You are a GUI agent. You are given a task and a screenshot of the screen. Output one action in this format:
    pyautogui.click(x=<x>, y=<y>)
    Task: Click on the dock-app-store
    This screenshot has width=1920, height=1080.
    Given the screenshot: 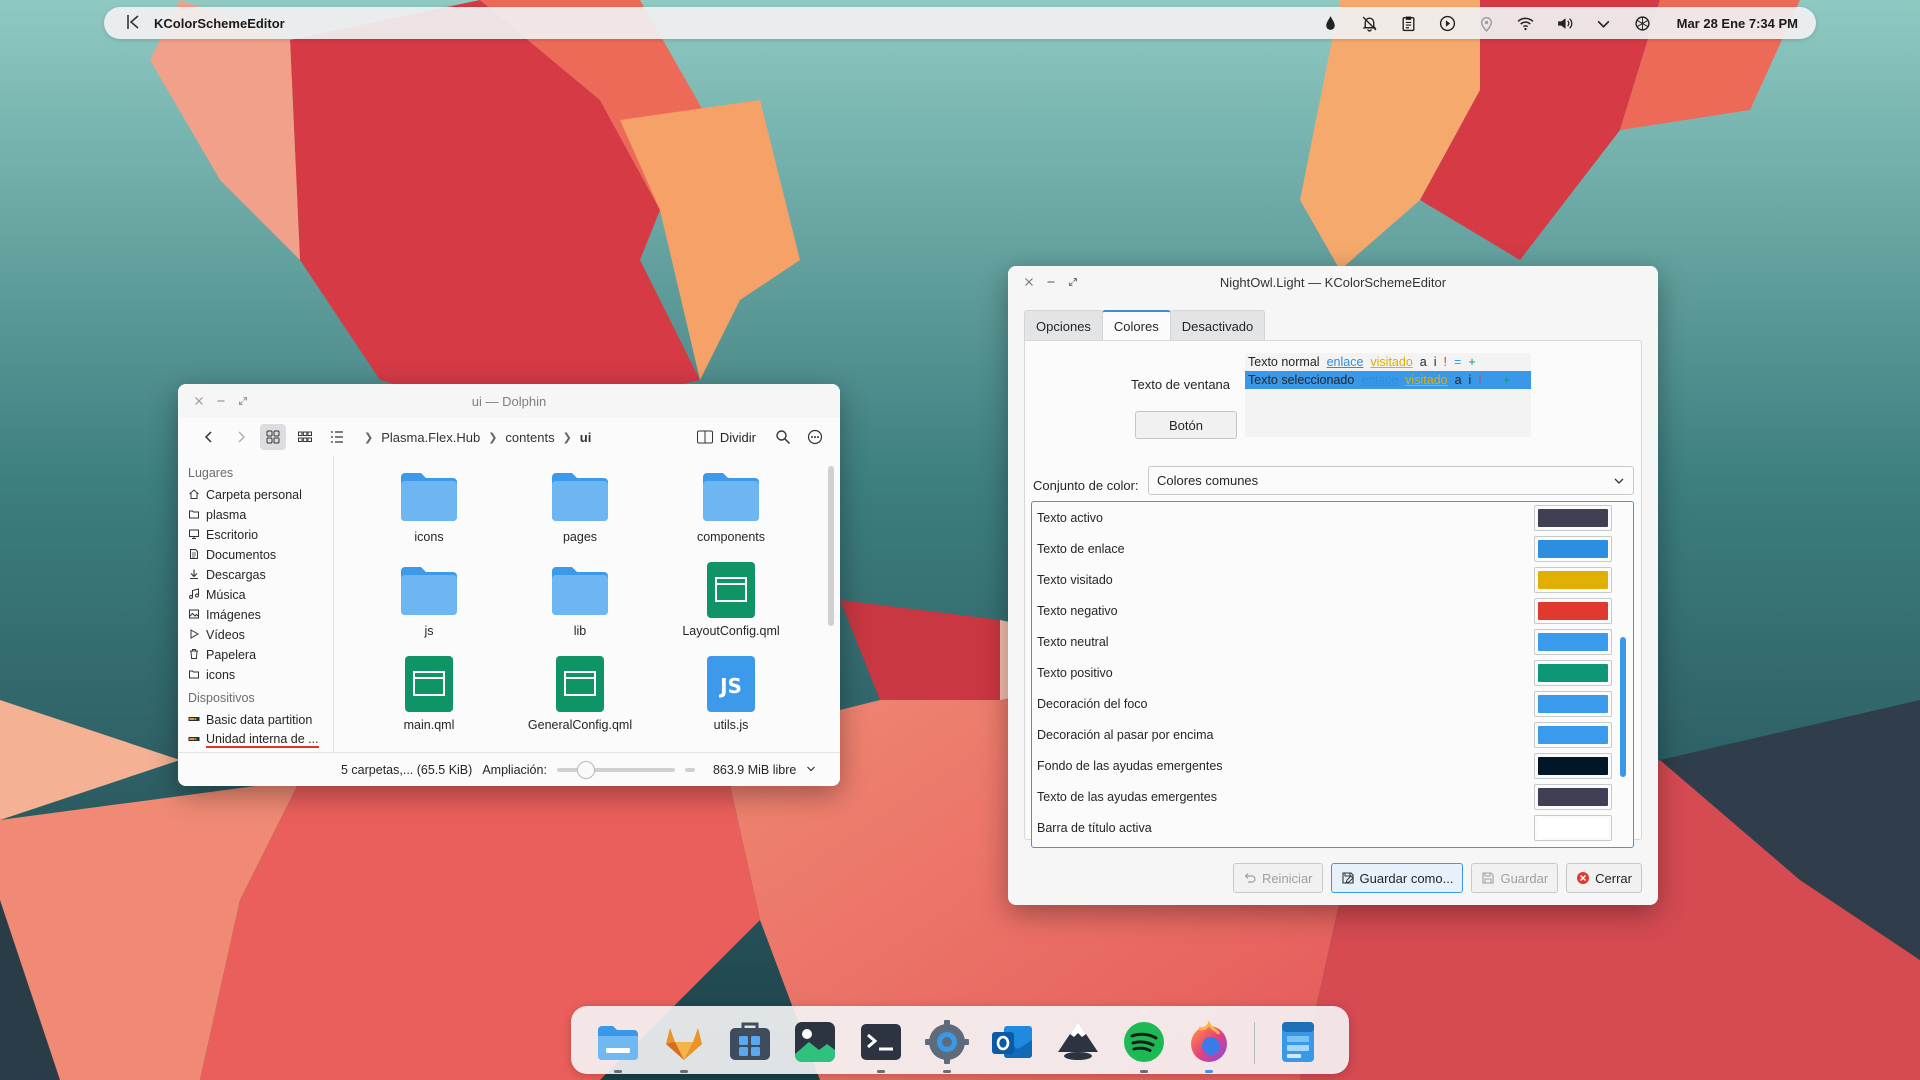 What is the action you would take?
    pyautogui.click(x=750, y=1042)
    